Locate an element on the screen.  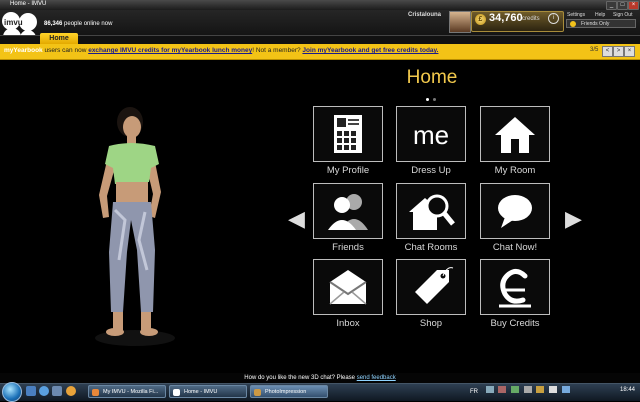
tile-chat-now is located at coordinates (515, 211).